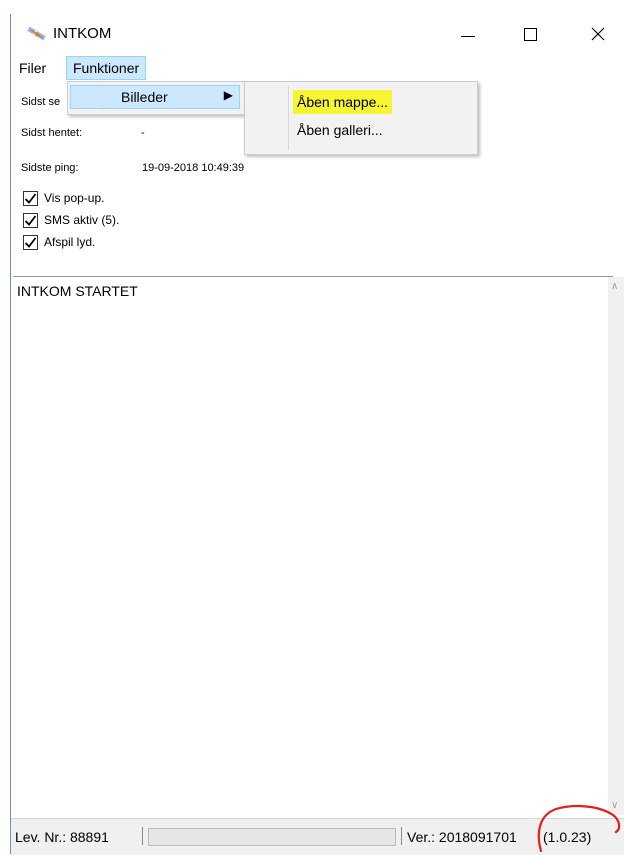 Image resolution: width=624 pixels, height=855 pixels. Describe the element at coordinates (143, 133) in the screenshot. I see `sidst-hentet-value: -` at that location.